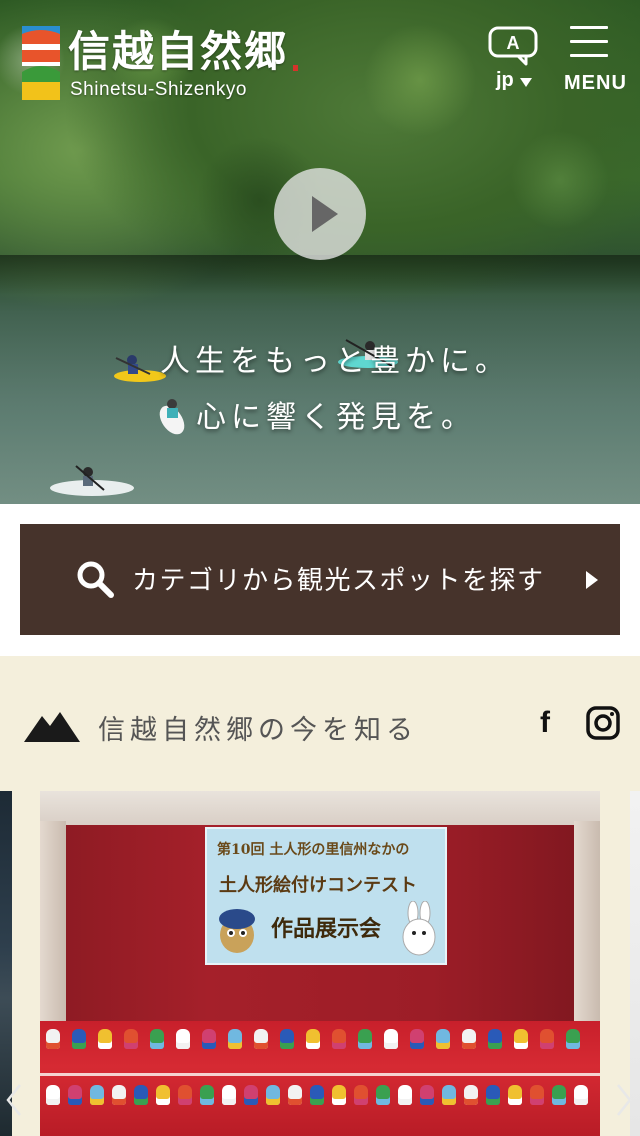 This screenshot has height=1136, width=640. What do you see at coordinates (335, 390) in the screenshot?
I see `hero-tagline: 人生をもっと豊かに。 心に響く発見を。` at bounding box center [335, 390].